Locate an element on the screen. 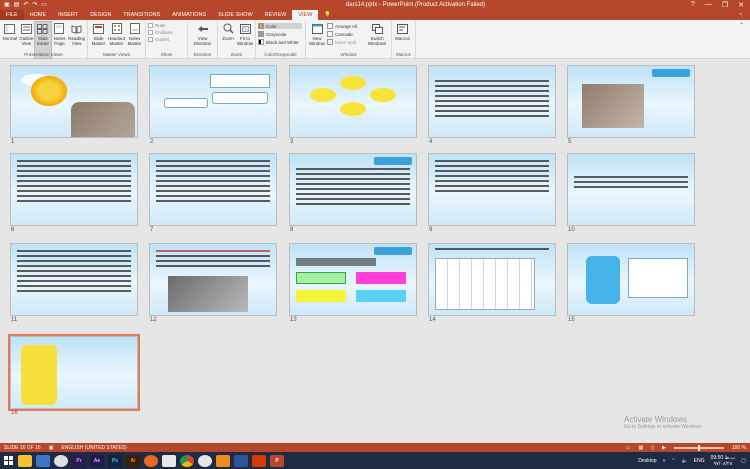  quick-access-toolbar: ▣ ▤ ↶ ↷ ▭ is located at coordinates (70, 5).